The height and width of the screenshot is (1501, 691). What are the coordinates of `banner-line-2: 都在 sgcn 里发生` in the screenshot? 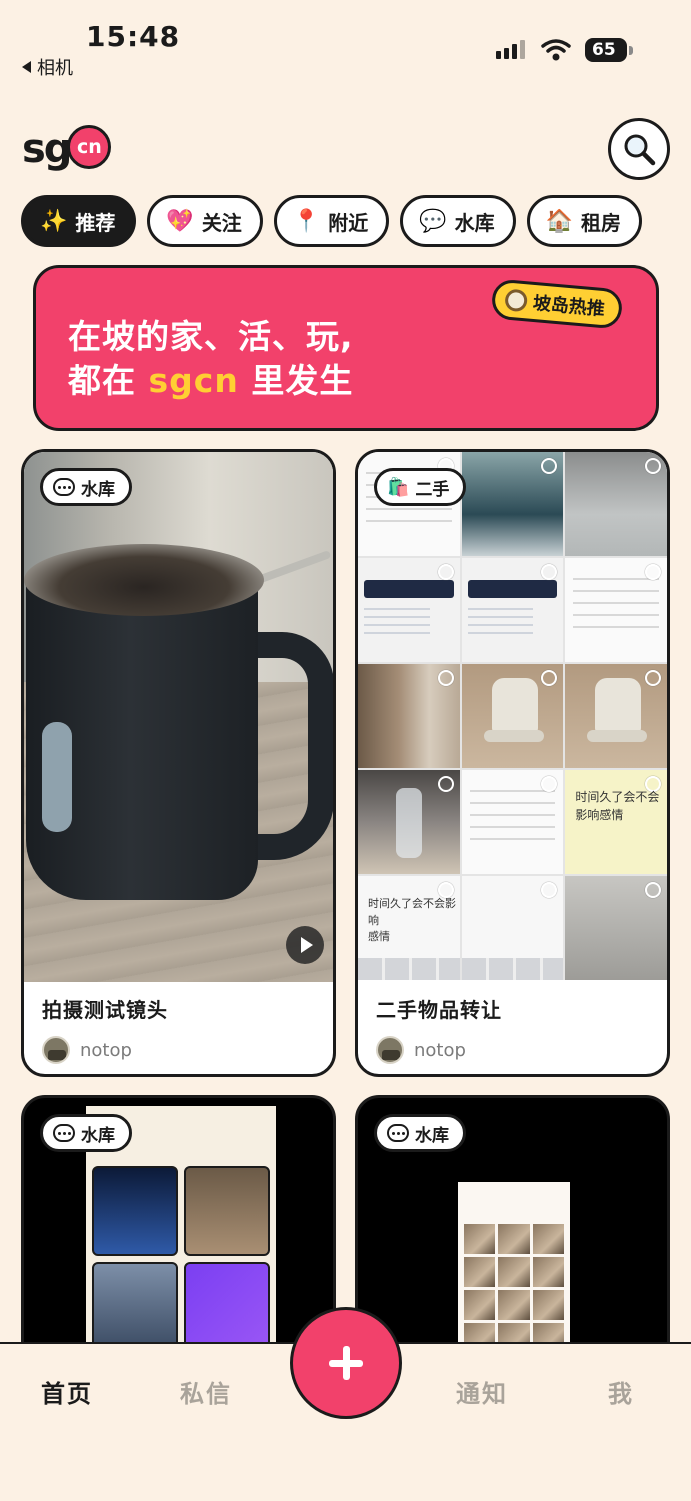 It's located at (211, 380).